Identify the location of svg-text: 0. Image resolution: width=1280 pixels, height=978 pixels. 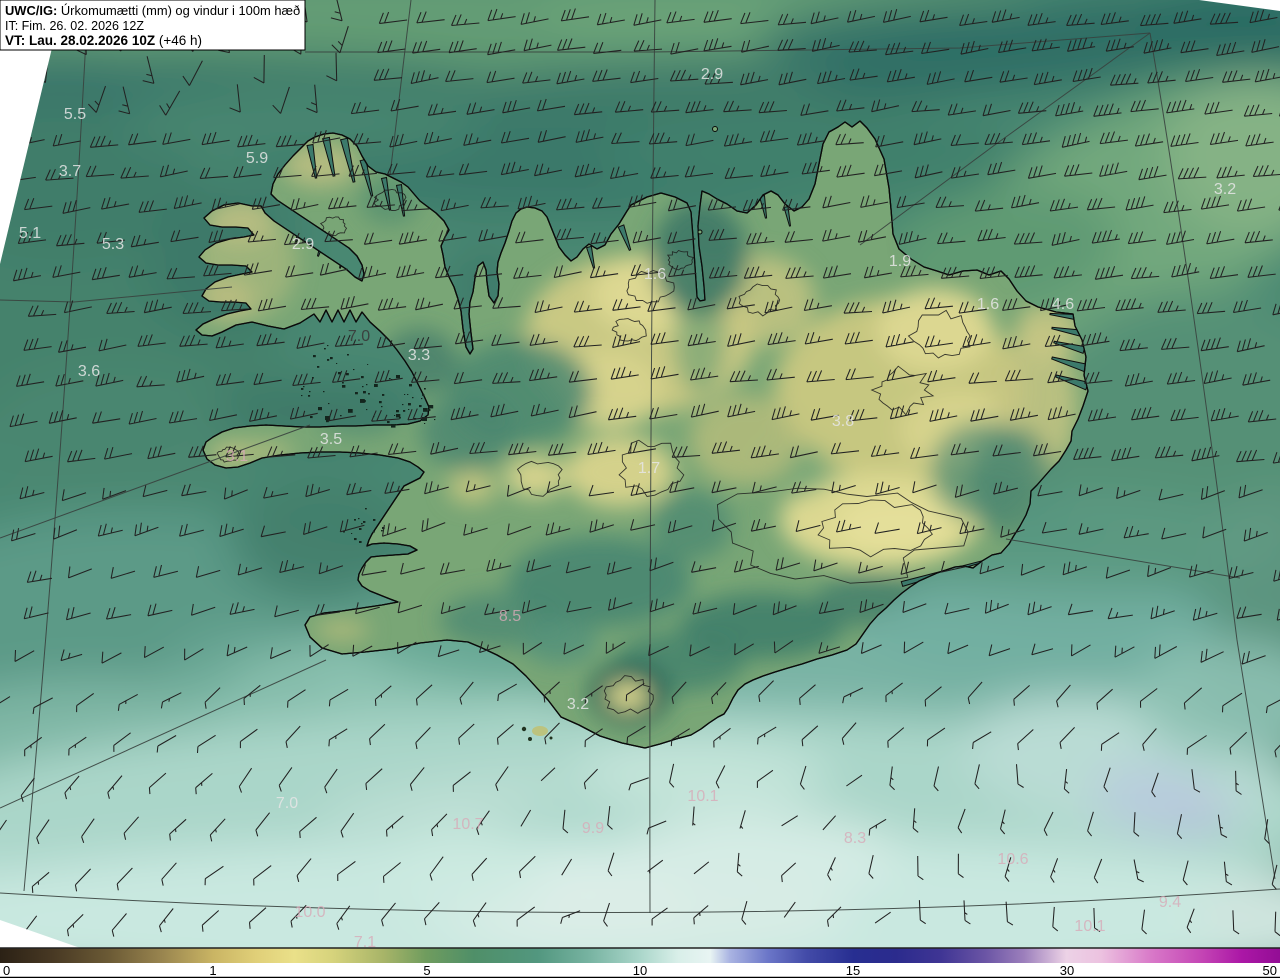
(6, 970).